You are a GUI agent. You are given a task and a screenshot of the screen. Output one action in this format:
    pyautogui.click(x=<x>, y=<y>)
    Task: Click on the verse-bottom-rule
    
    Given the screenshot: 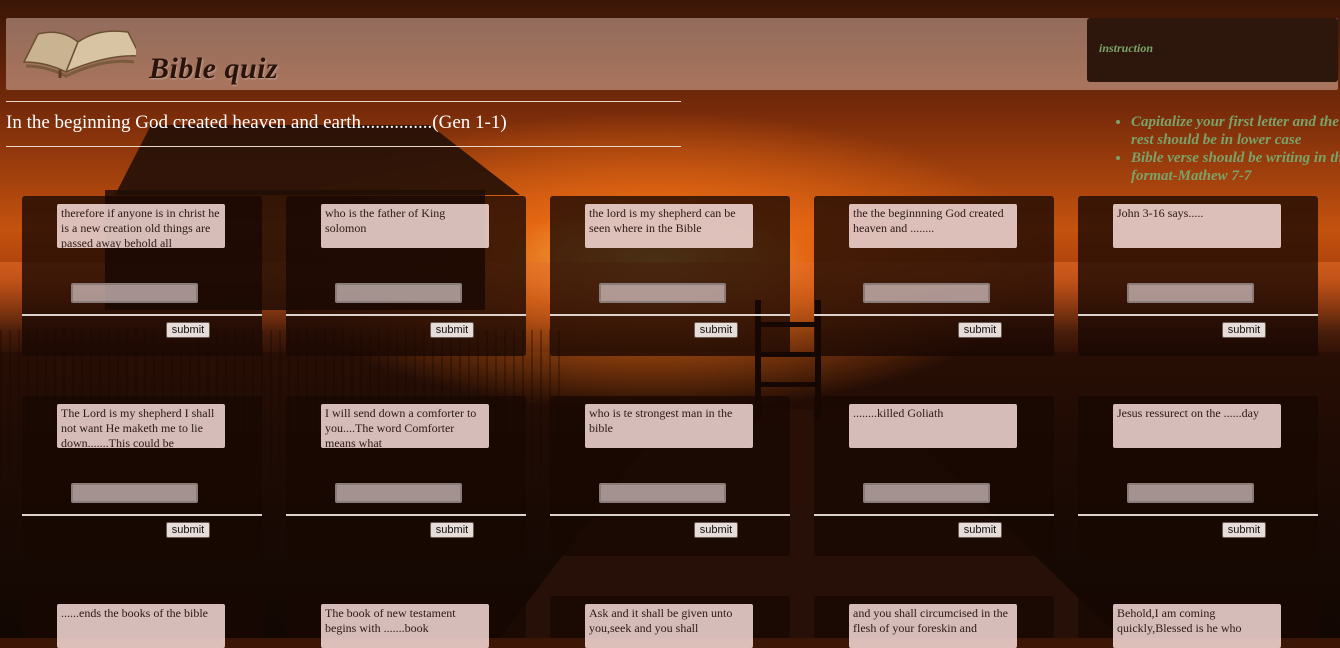 What is the action you would take?
    pyautogui.click(x=343, y=146)
    